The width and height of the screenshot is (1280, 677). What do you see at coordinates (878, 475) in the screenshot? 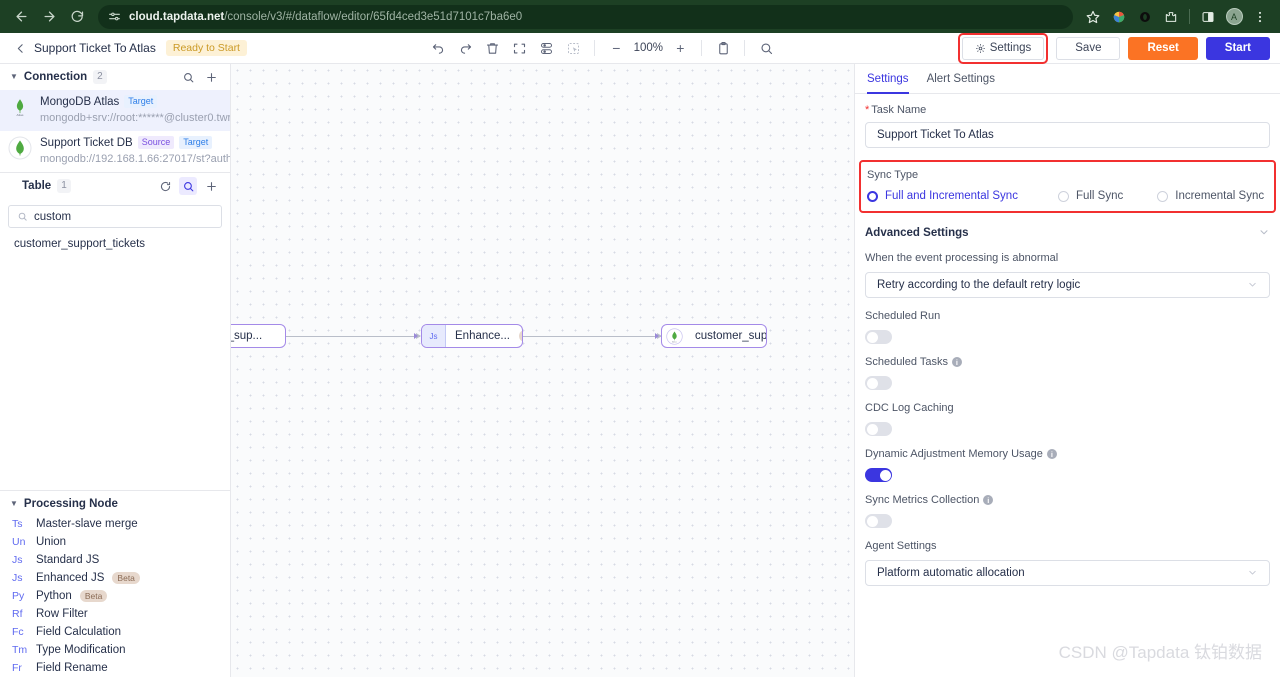
I see `dynamic-memory-toggle` at bounding box center [878, 475].